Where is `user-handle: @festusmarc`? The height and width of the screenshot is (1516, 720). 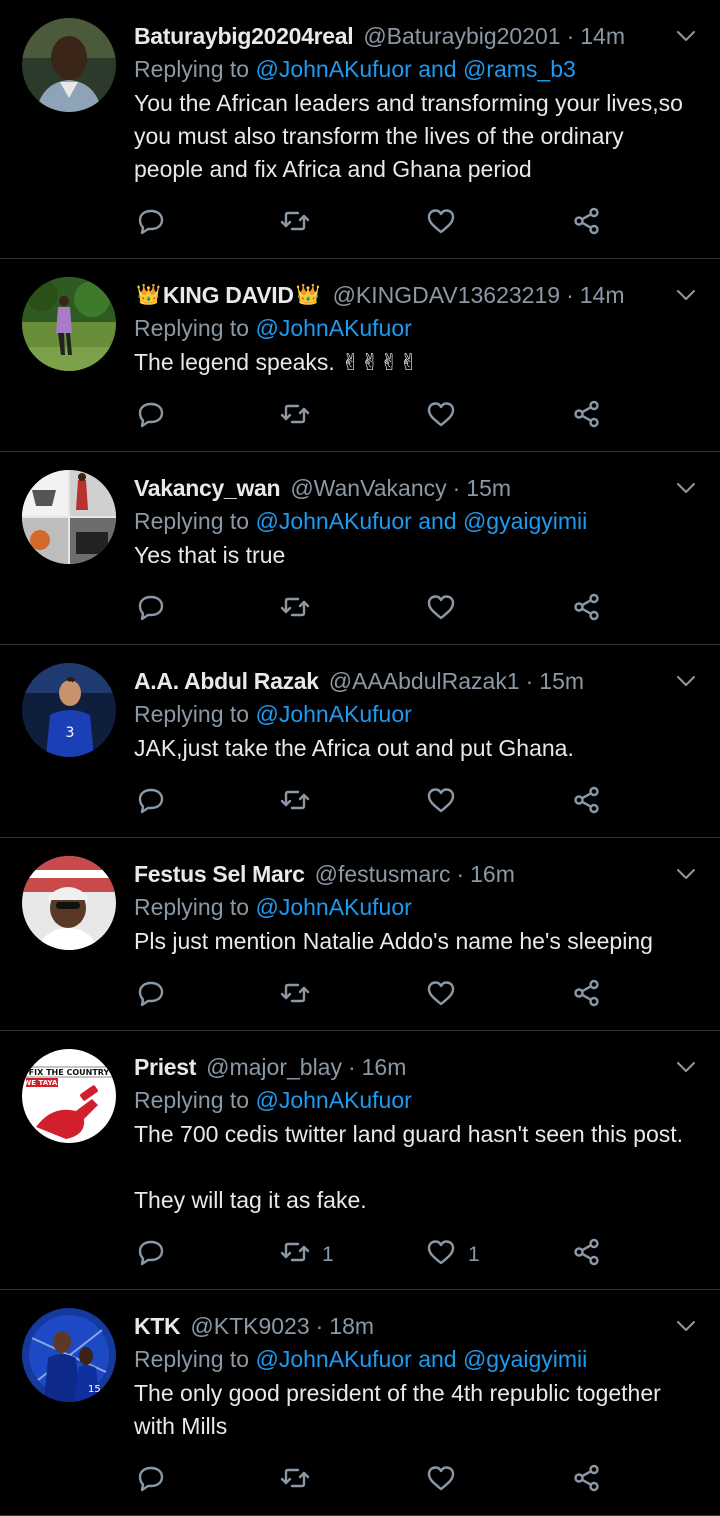 user-handle: @festusmarc is located at coordinates (383, 874).